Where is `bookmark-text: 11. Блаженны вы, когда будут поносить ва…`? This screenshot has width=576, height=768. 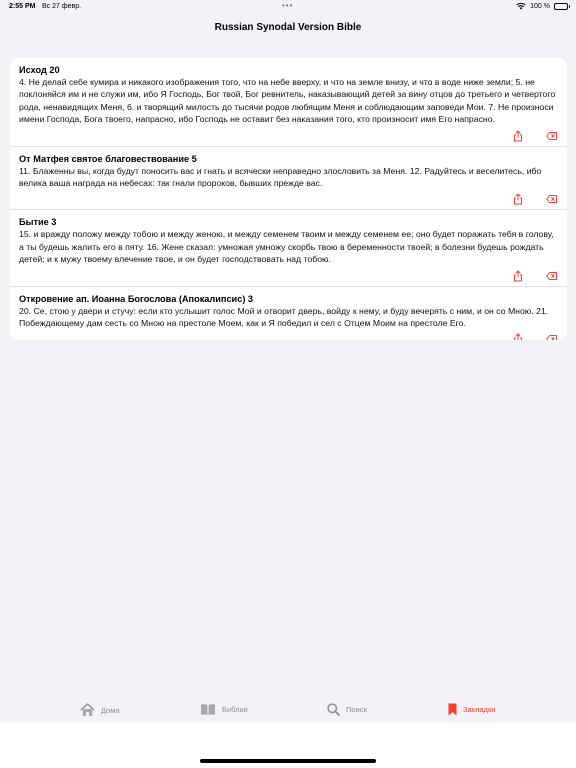 bookmark-text: 11. Блаженны вы, когда будут поносить ва… is located at coordinates (280, 177).